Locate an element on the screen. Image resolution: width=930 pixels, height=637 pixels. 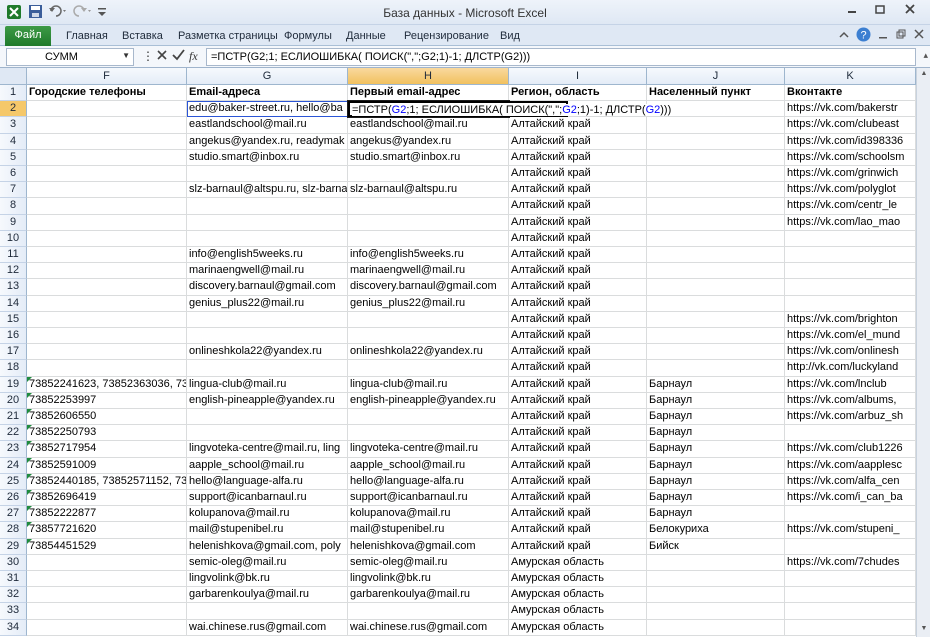
tab-review: Рецензирование is located at coordinates (446, 36).